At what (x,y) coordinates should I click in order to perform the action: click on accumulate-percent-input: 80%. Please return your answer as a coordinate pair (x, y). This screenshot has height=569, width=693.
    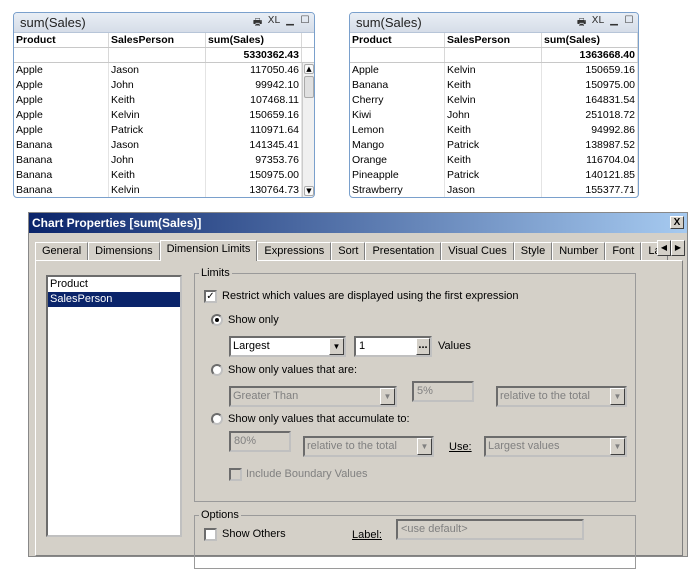
    Looking at the image, I should click on (260, 441).